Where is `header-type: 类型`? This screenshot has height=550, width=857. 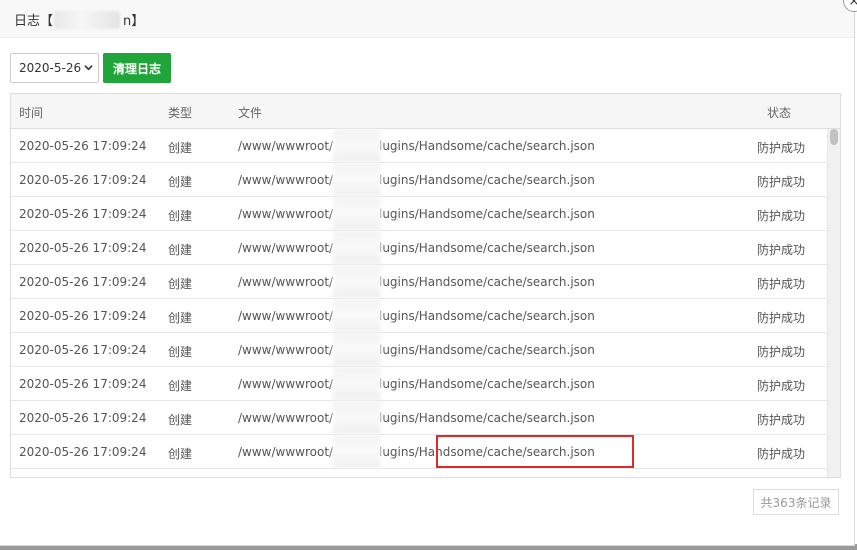
header-type: 类型 is located at coordinates (180, 113).